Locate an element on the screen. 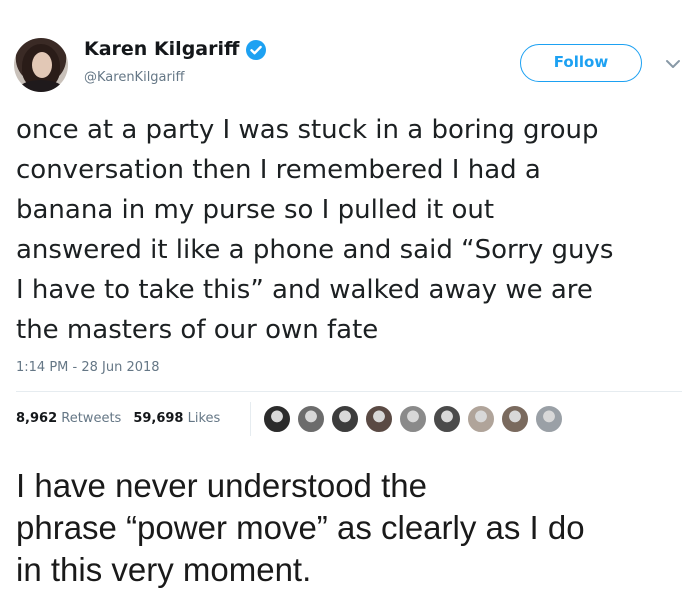  retweets-label: Retweets is located at coordinates (91, 418).